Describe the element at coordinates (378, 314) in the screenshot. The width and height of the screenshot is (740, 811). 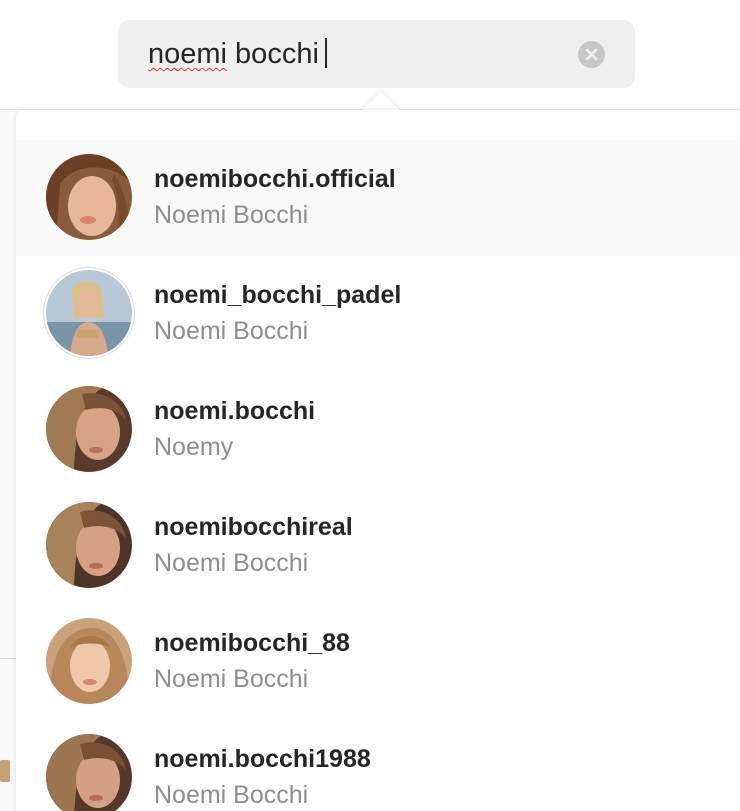
I see `search-result-item: noemi_bocchi_padel Noemi Bocchi` at that location.